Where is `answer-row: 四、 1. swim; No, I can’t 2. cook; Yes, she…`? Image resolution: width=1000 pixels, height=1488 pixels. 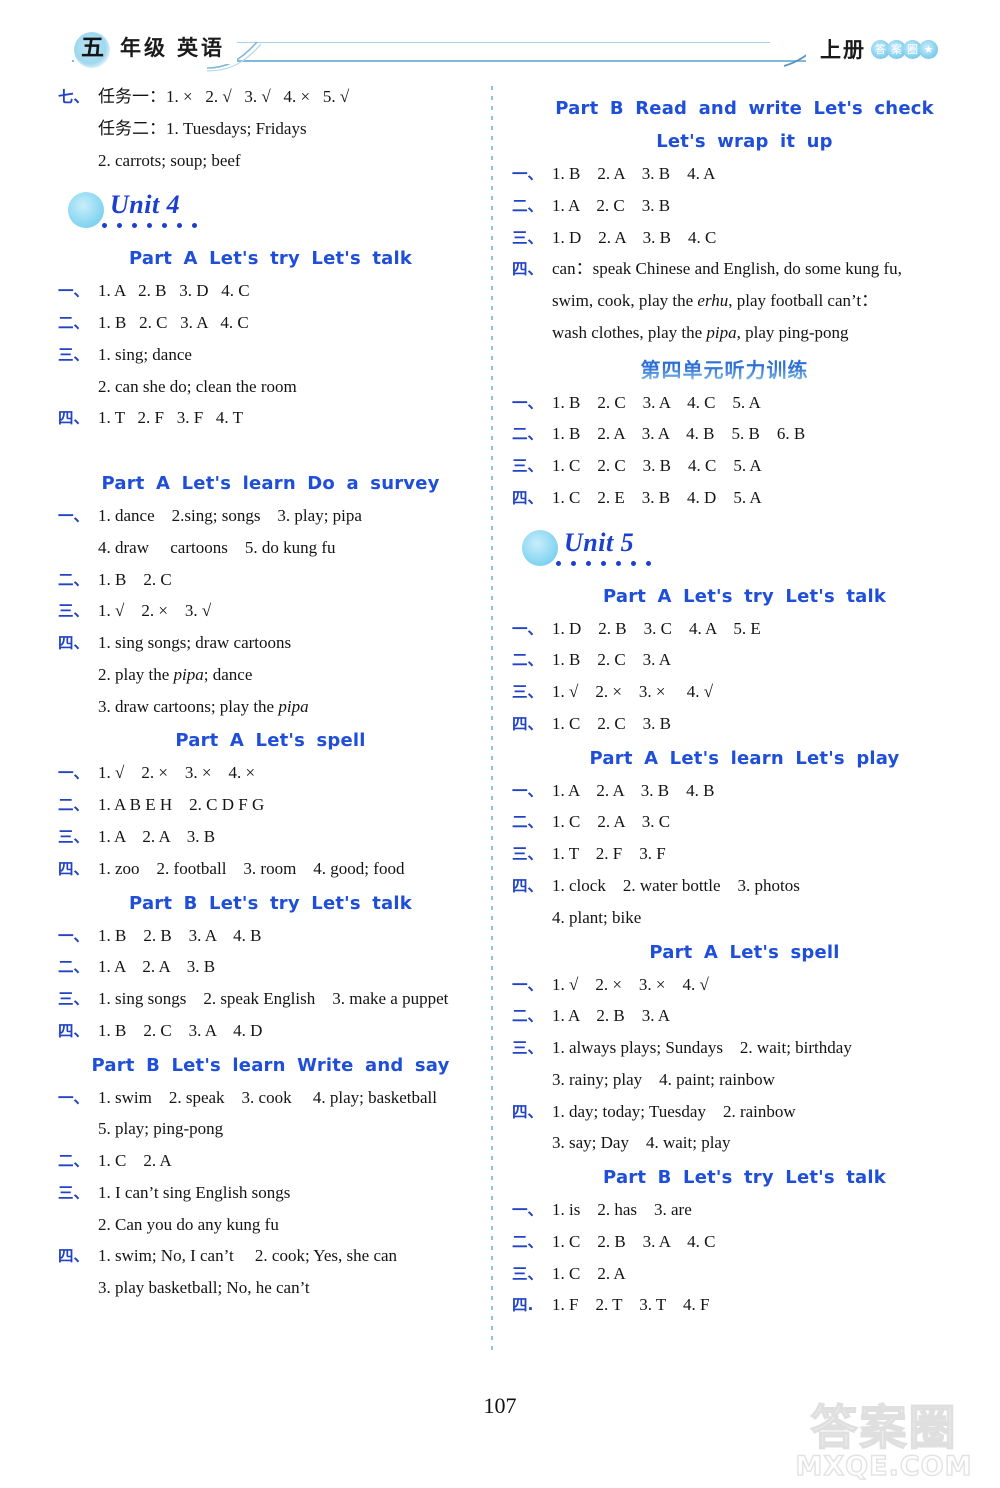
answer-row: 四、 1. swim; No, I can’t 2. cook; Yes, she… is located at coordinates (270, 1256).